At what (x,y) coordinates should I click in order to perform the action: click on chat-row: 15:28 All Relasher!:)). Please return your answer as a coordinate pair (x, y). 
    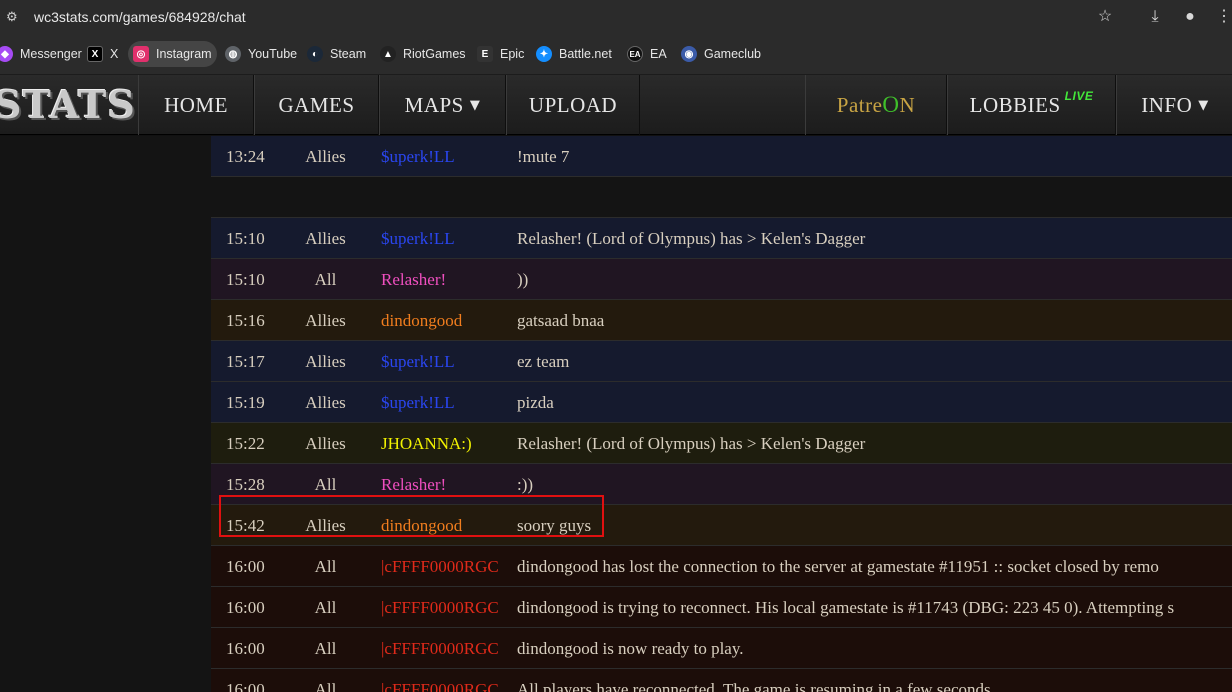
    Looking at the image, I should click on (721, 484).